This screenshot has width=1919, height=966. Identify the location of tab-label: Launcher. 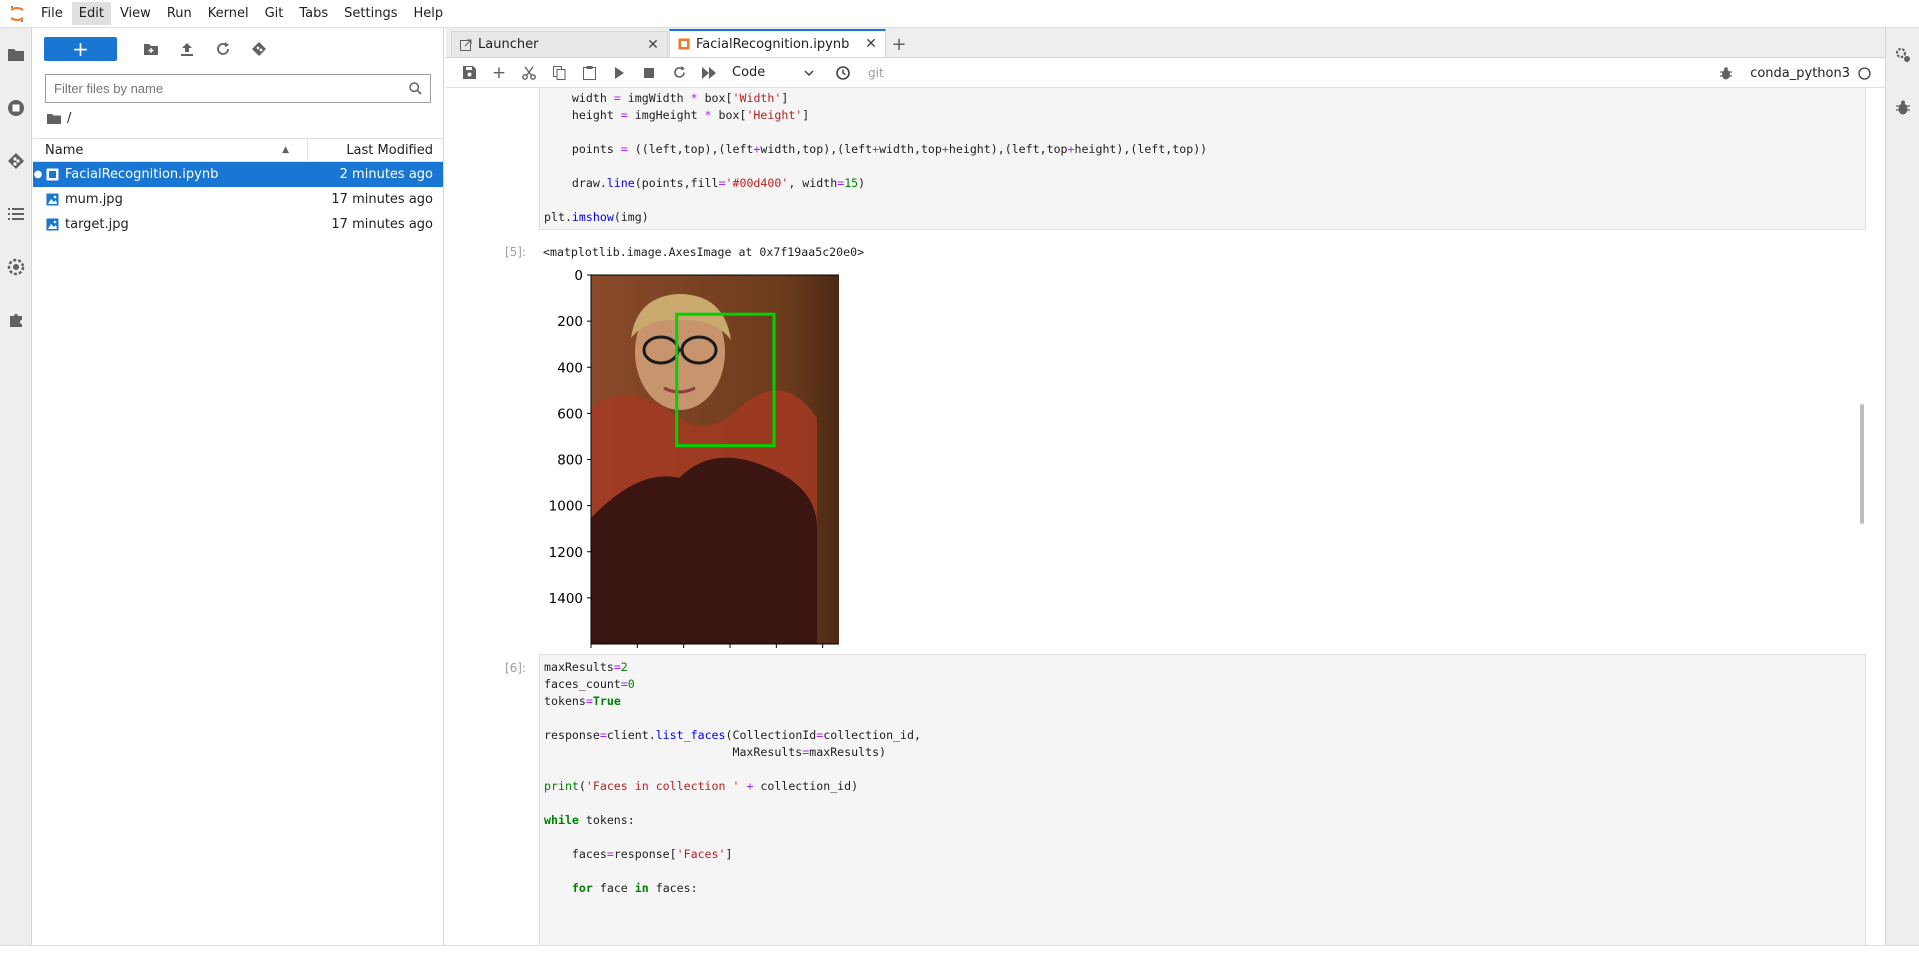
(508, 44).